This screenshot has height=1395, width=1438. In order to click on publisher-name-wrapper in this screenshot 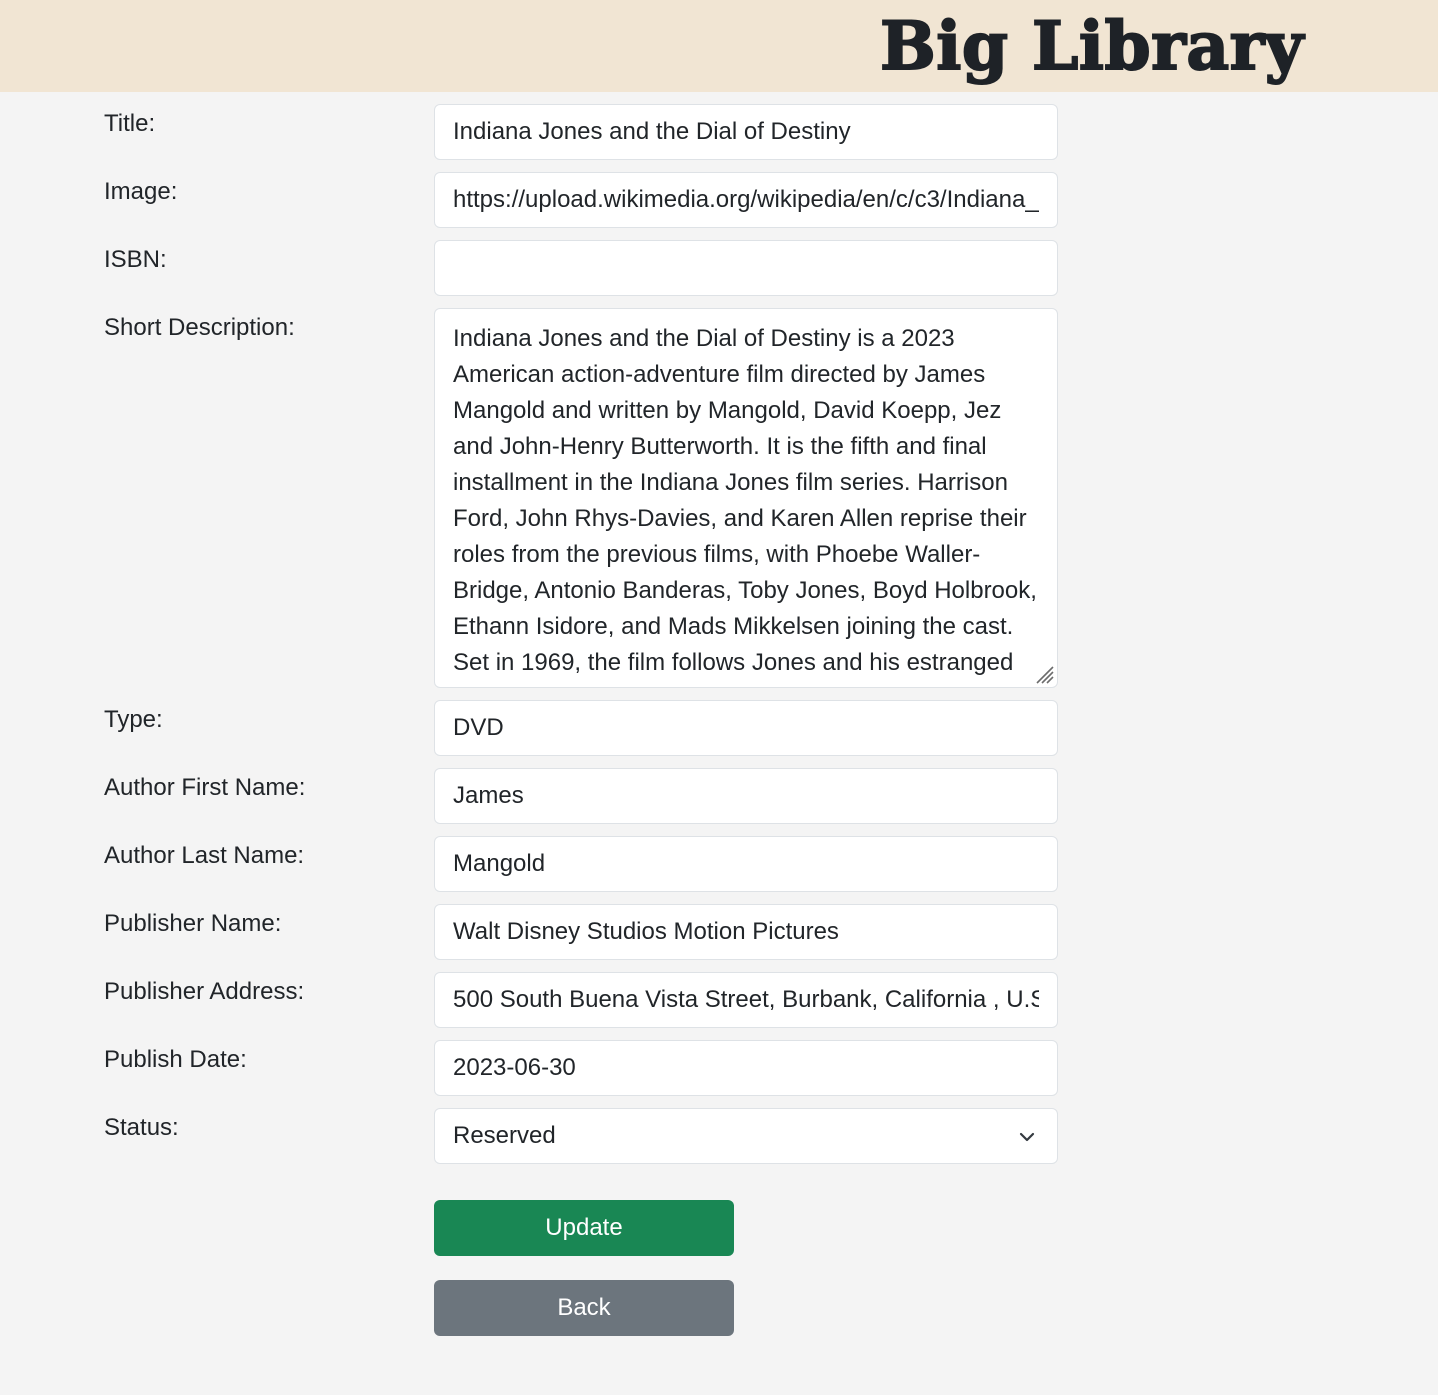, I will do `click(746, 932)`.